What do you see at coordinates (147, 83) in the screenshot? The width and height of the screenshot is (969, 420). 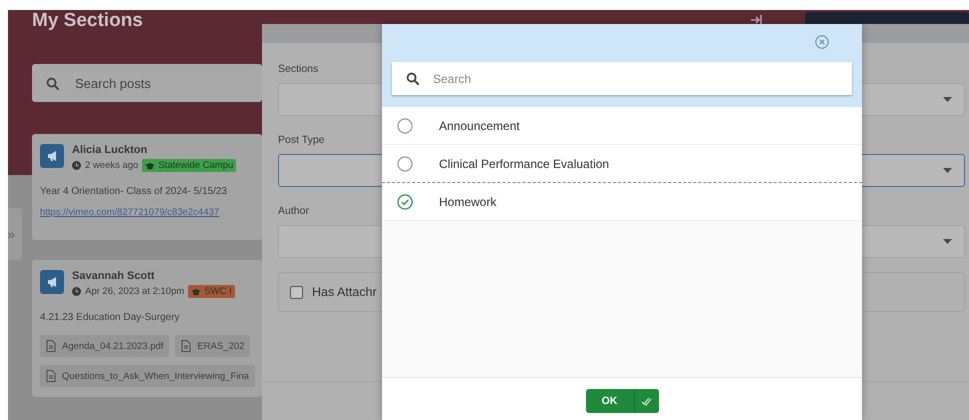 I see `search-field: Search posts` at bounding box center [147, 83].